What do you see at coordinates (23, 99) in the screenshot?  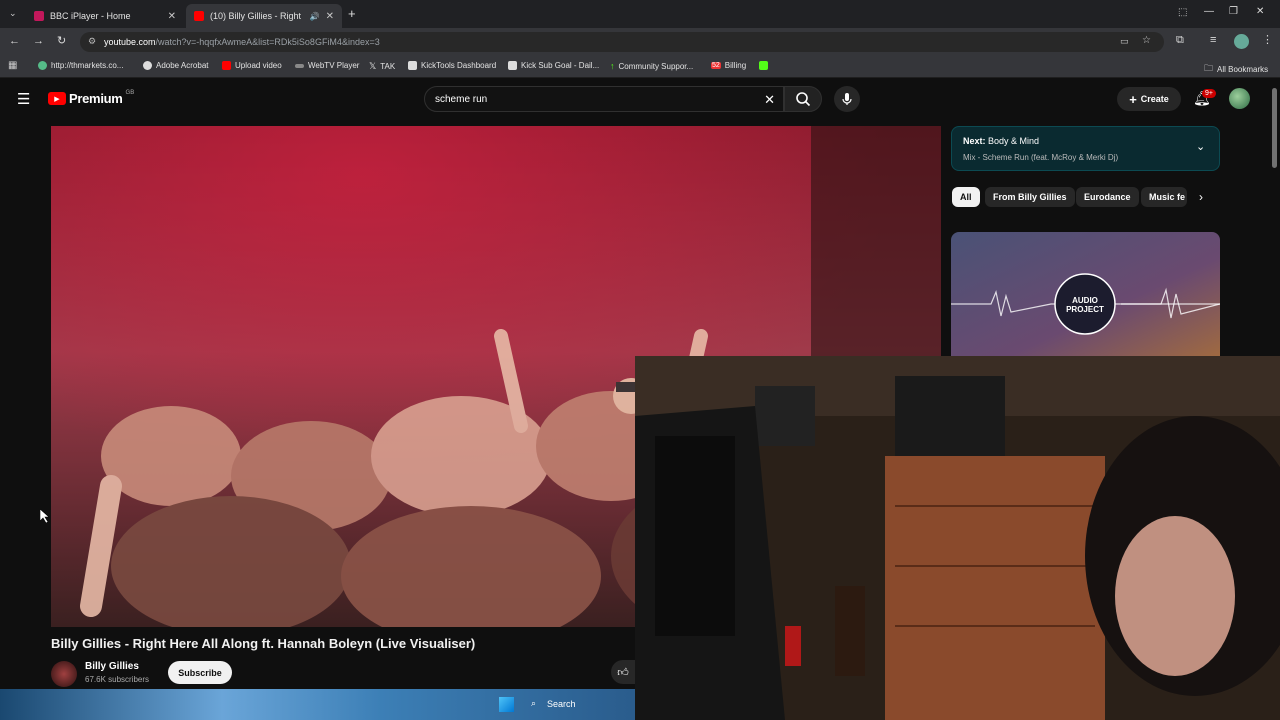 I see `hamburger-menu-icon: ☰` at bounding box center [23, 99].